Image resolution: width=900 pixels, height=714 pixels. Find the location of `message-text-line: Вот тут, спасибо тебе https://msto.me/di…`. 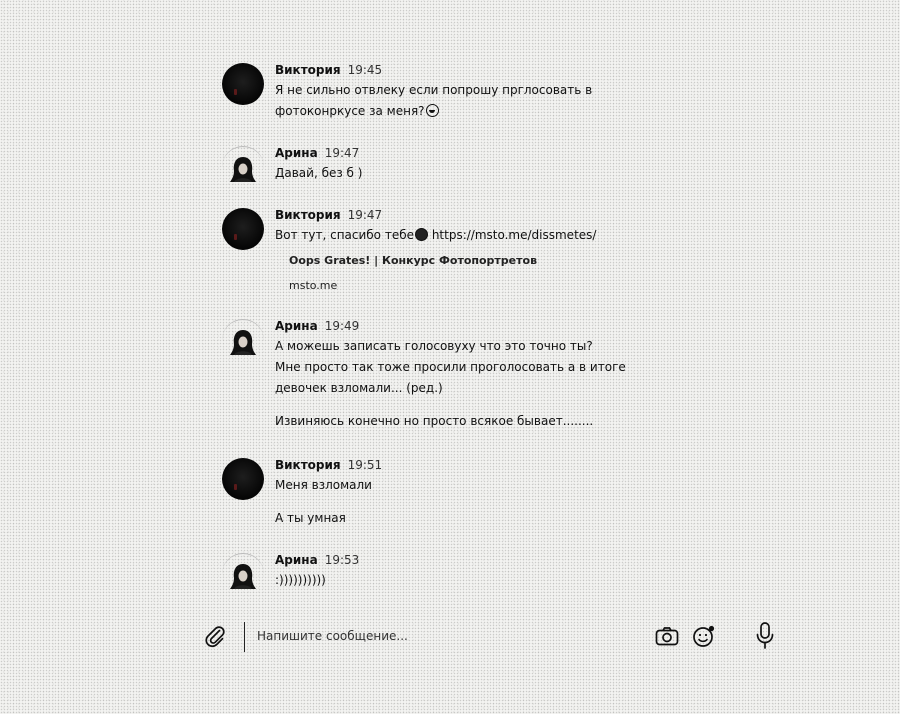

message-text-line: Вот тут, спасибо тебе https://msto.me/di… is located at coordinates (485, 235).